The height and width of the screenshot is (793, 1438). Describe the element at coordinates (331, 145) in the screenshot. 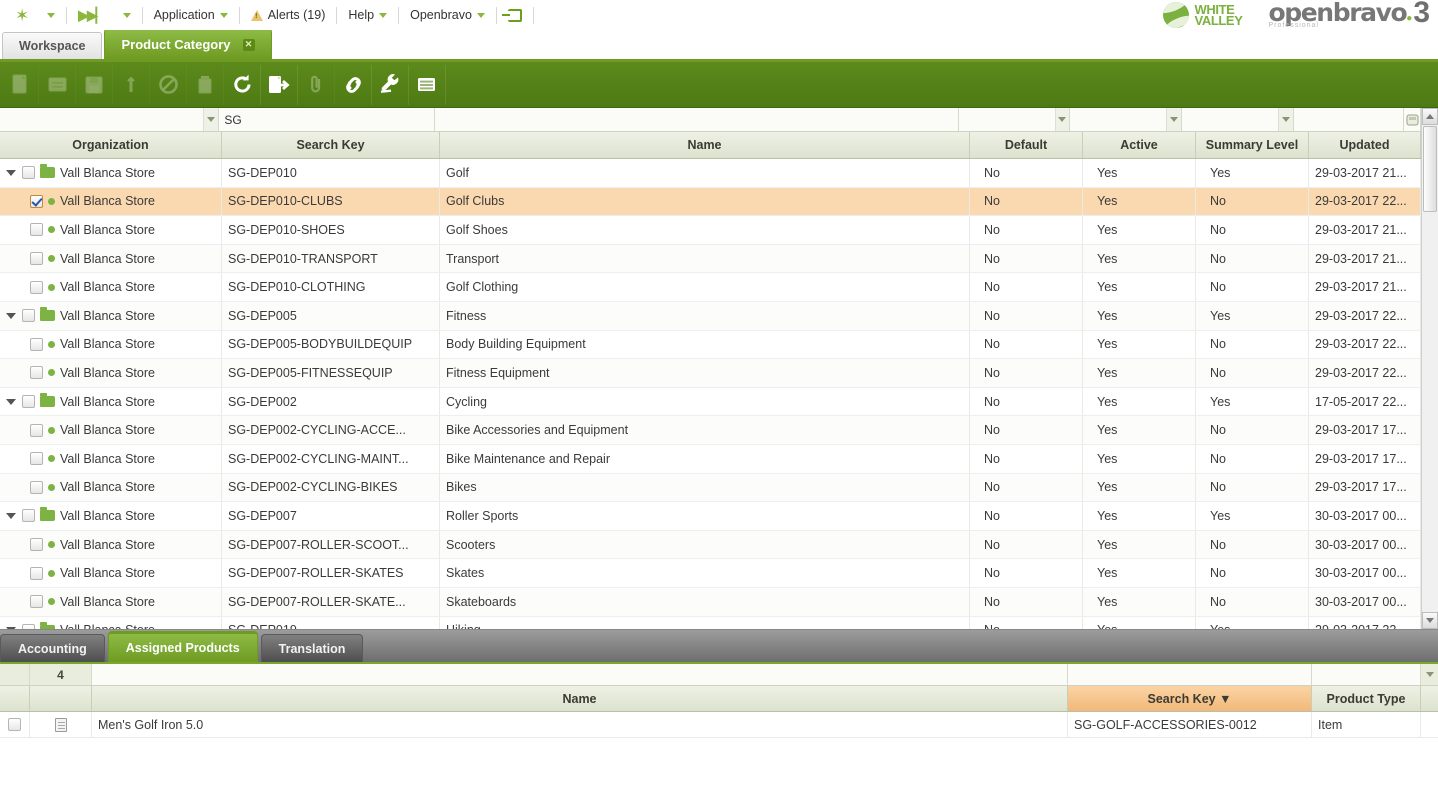

I see `column-header-search_key: Search Key` at that location.